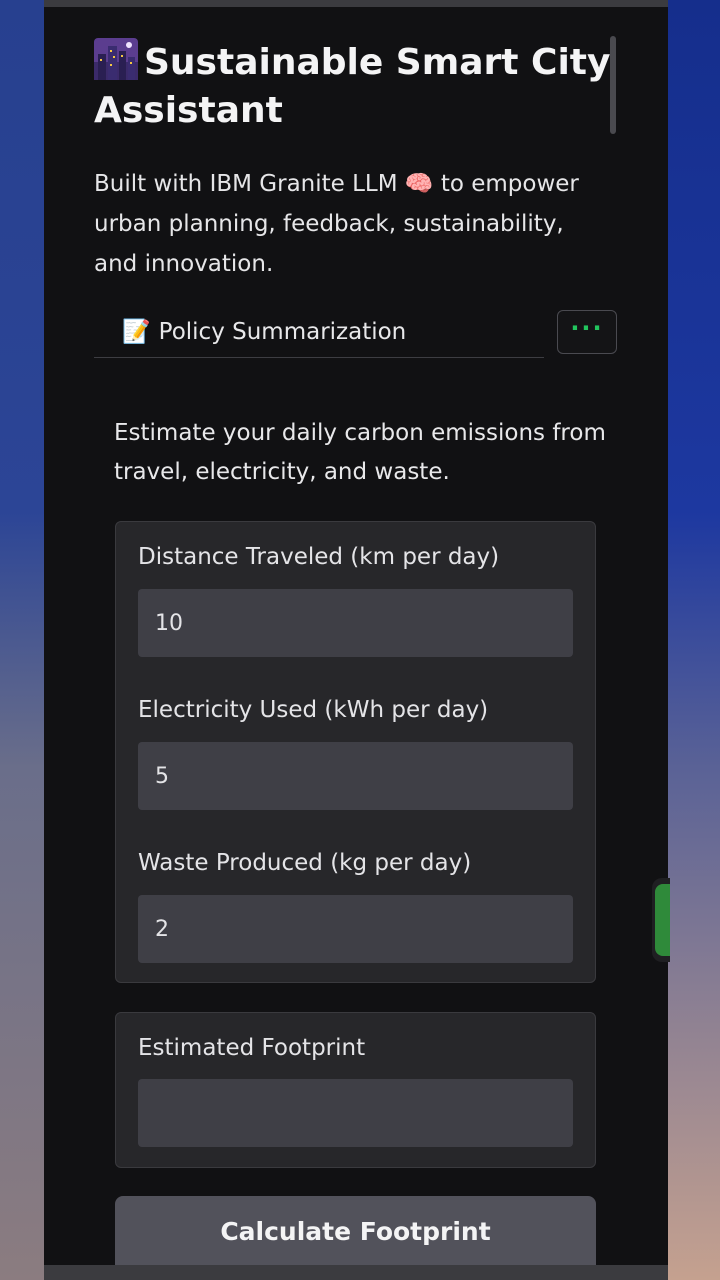  I want to click on electricity-input, so click(355, 776).